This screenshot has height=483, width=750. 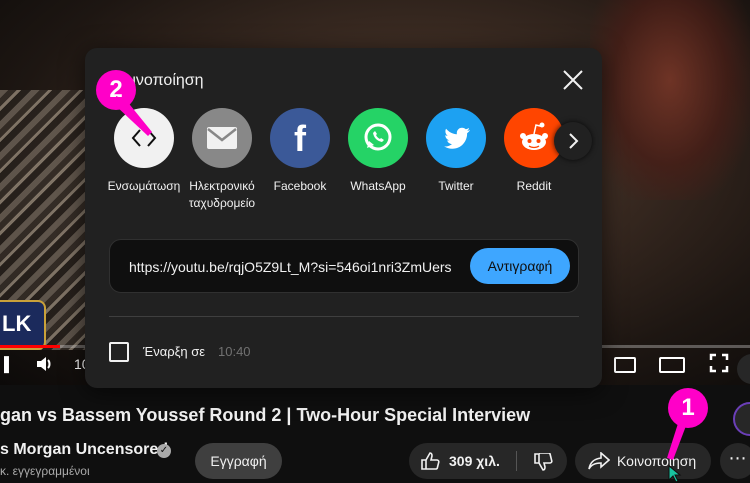 What do you see at coordinates (45, 365) in the screenshot?
I see `volume-icon` at bounding box center [45, 365].